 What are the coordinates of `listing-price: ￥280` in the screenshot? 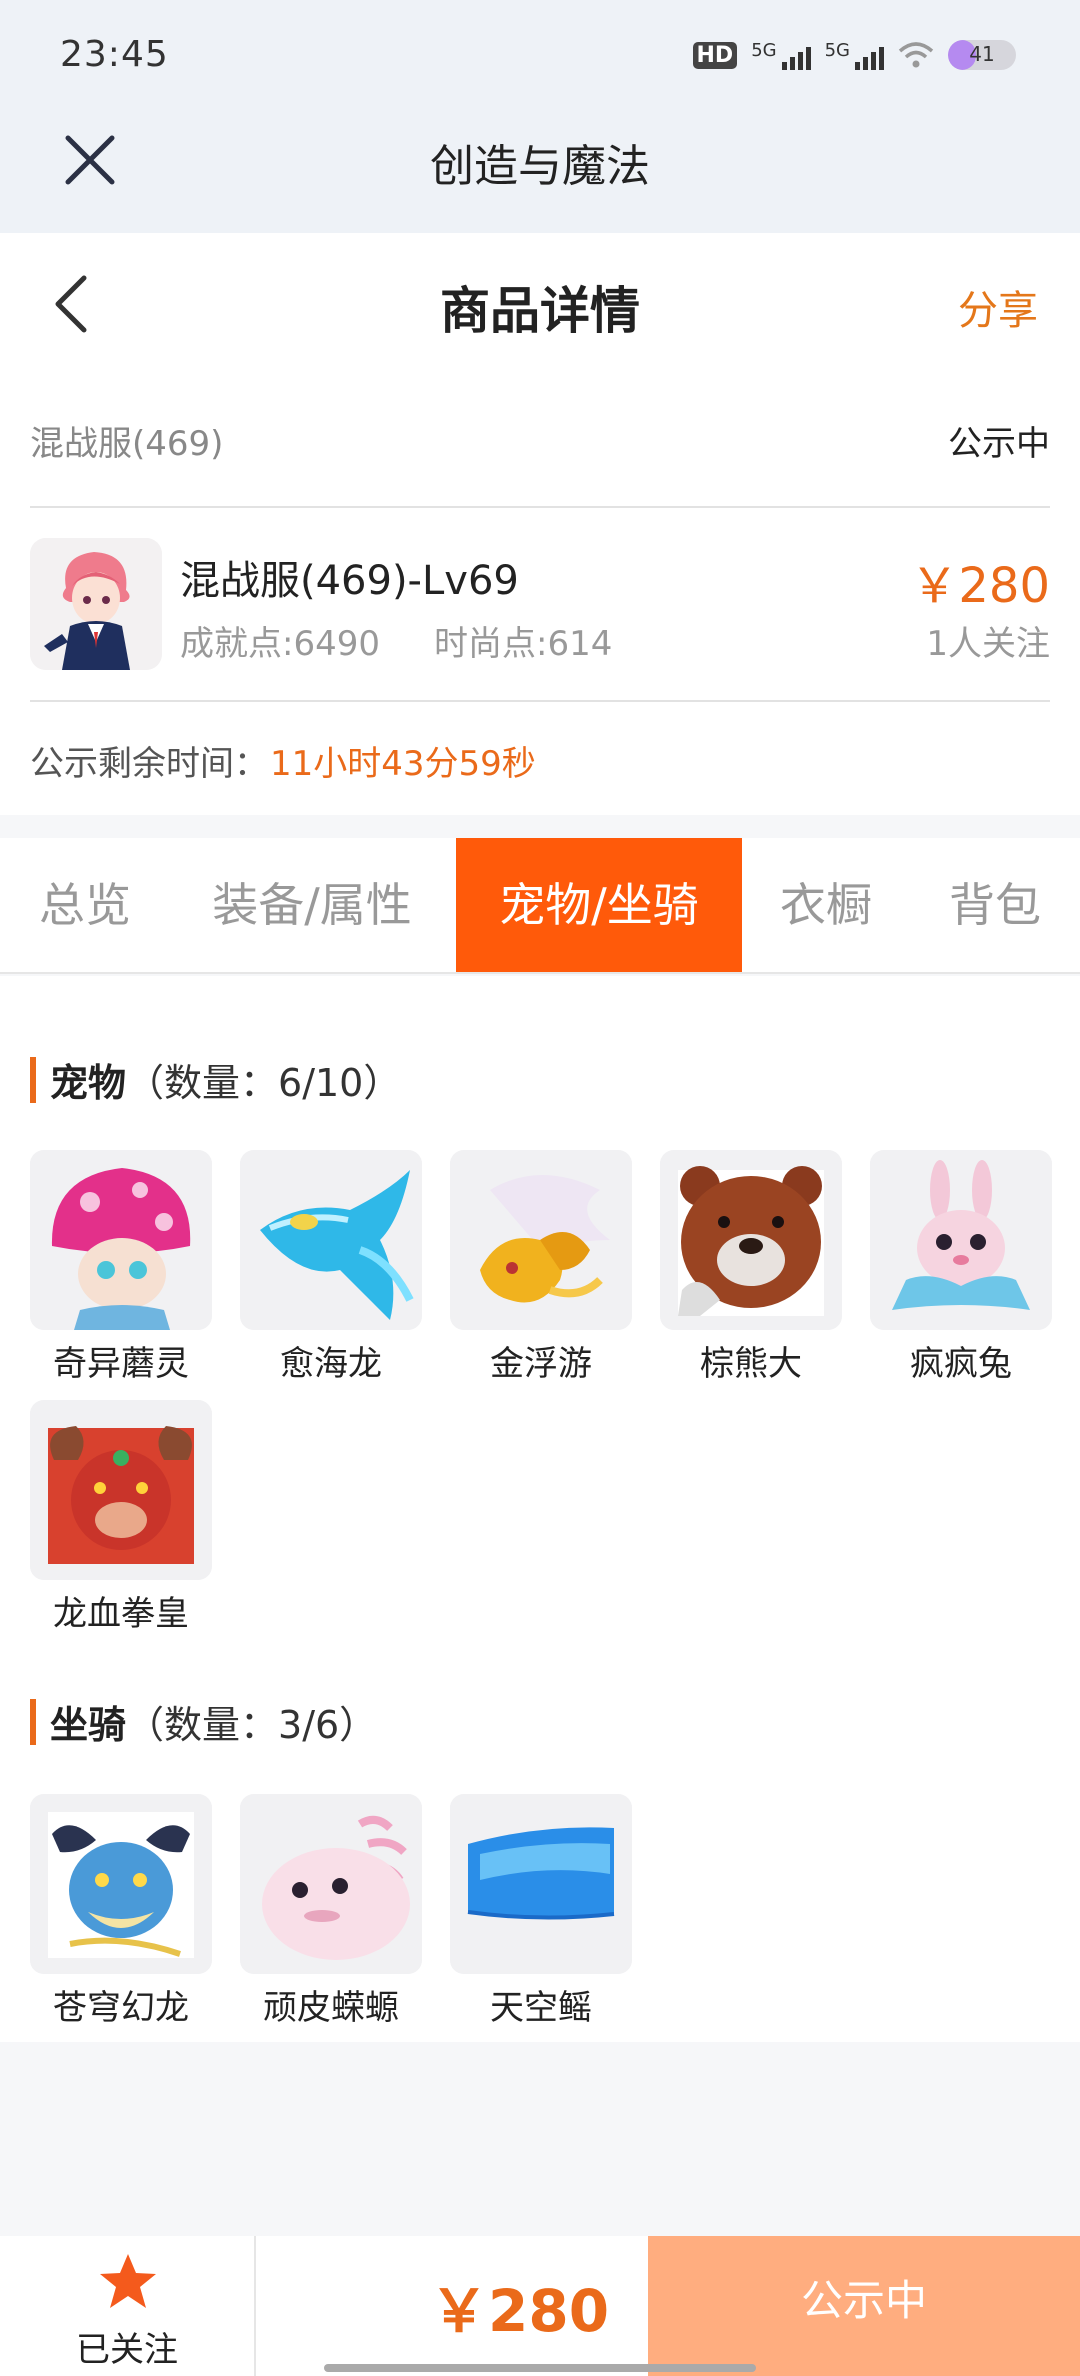 It's located at (980, 586).